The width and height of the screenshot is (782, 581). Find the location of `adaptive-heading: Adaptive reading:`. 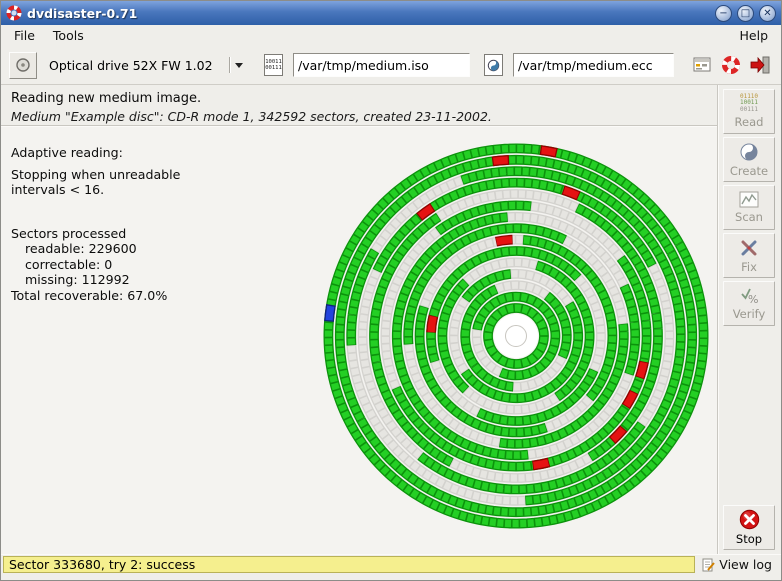

adaptive-heading: Adaptive reading: is located at coordinates (67, 152).